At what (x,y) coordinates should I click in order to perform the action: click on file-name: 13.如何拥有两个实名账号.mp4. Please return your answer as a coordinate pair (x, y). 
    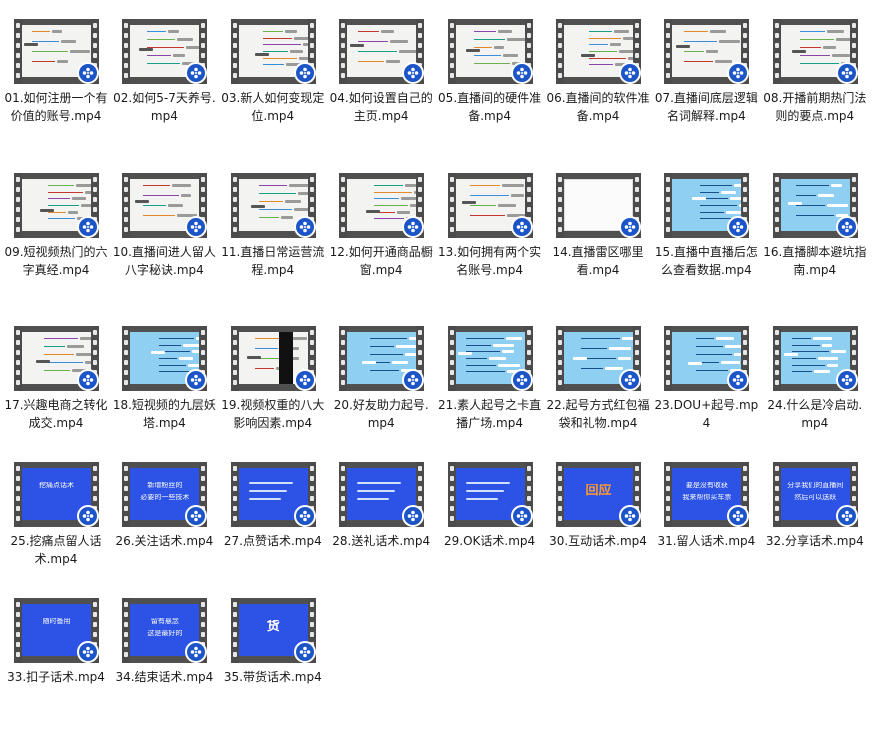
    Looking at the image, I should click on (490, 261).